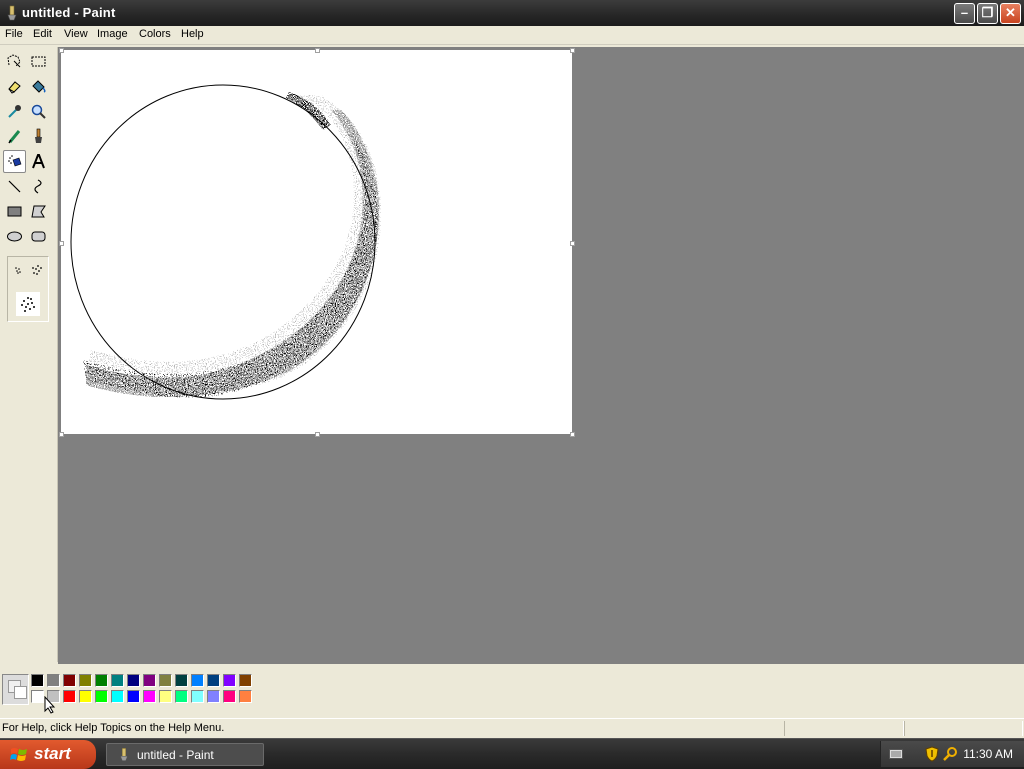  I want to click on status-coordinates-pane, so click(844, 728).